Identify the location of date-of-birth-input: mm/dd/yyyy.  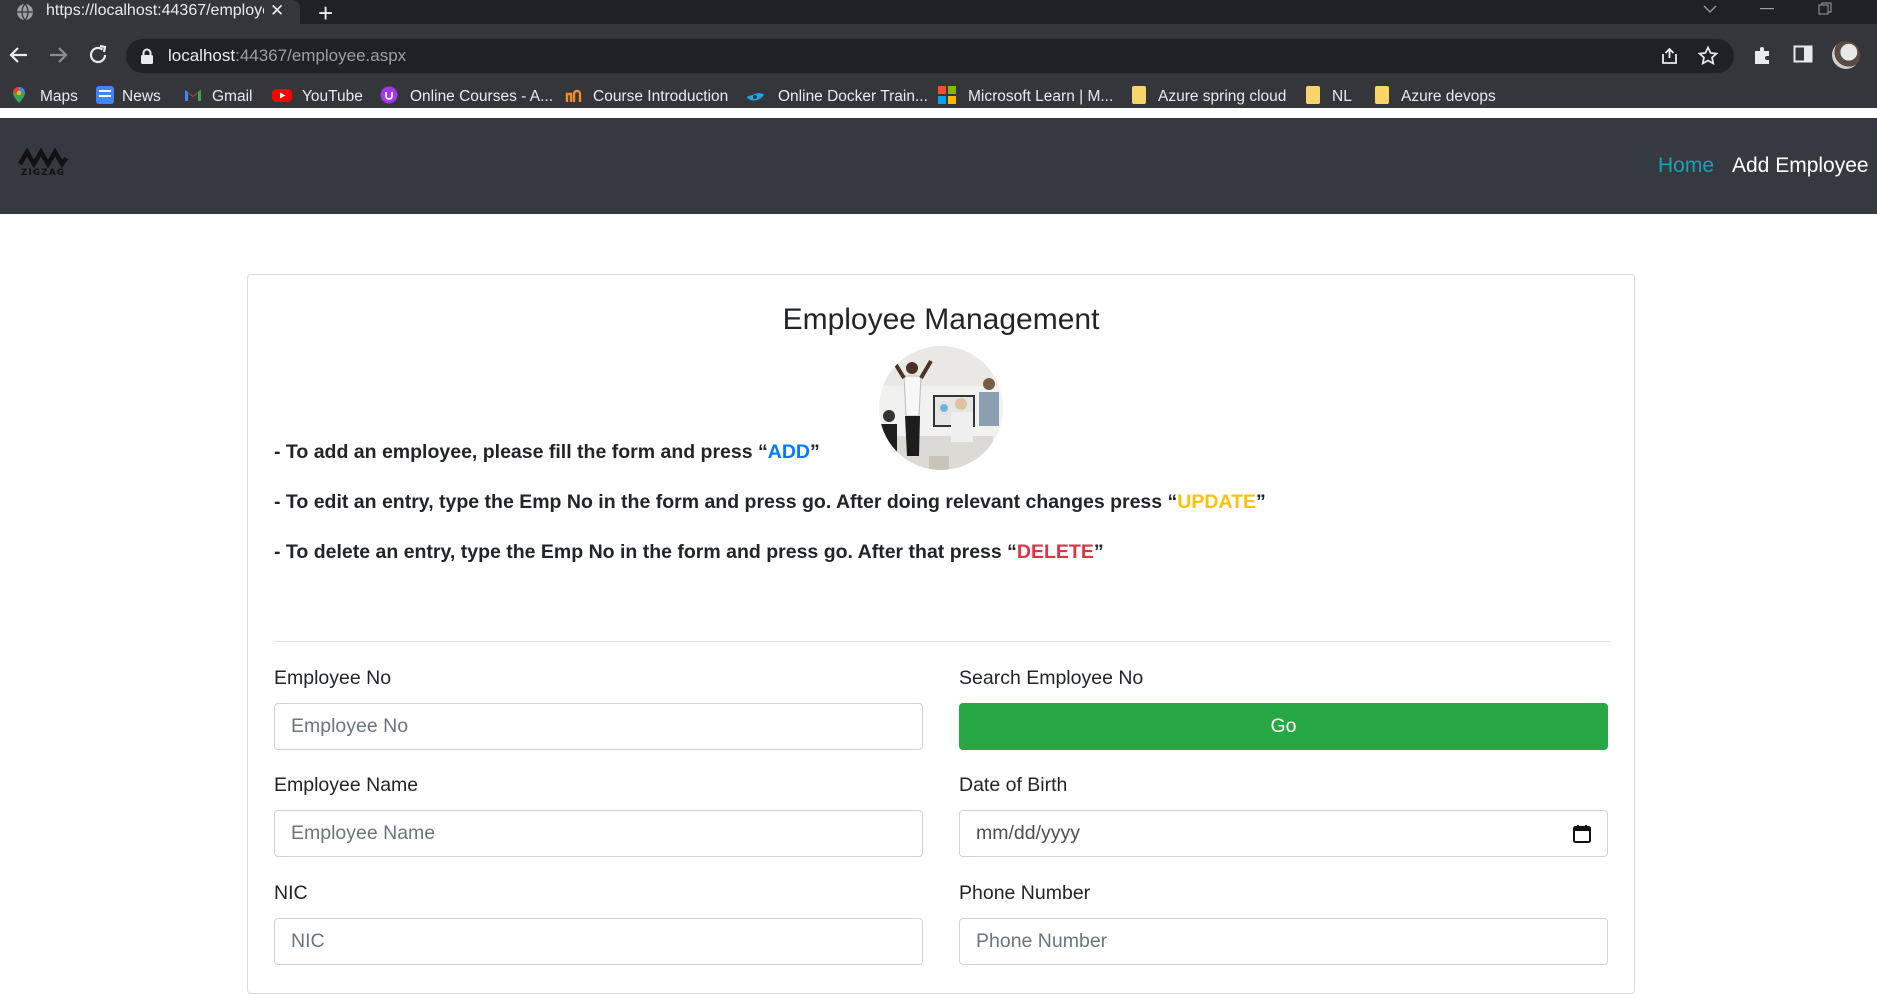
(1283, 833).